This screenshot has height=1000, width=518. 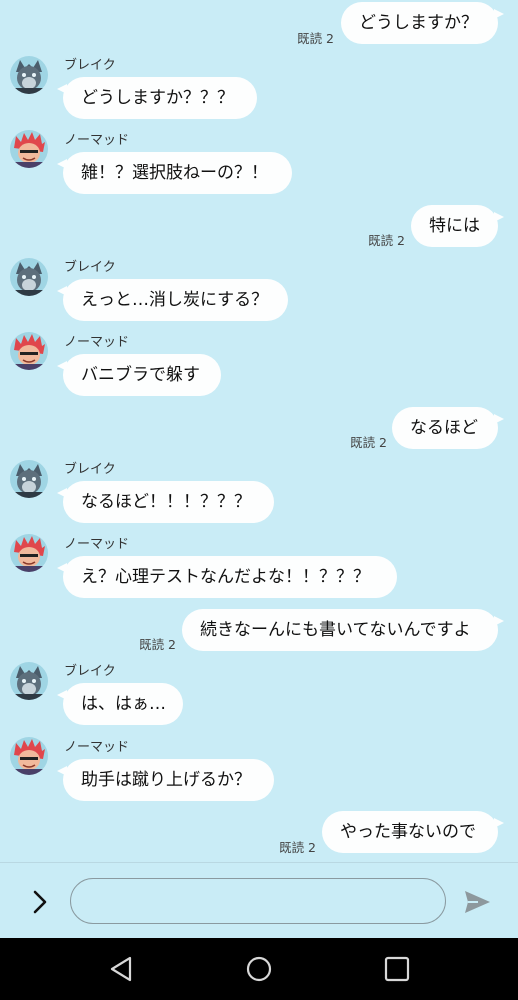 What do you see at coordinates (172, 300) in the screenshot?
I see `message-bubble: えっと…消し炭にする？` at bounding box center [172, 300].